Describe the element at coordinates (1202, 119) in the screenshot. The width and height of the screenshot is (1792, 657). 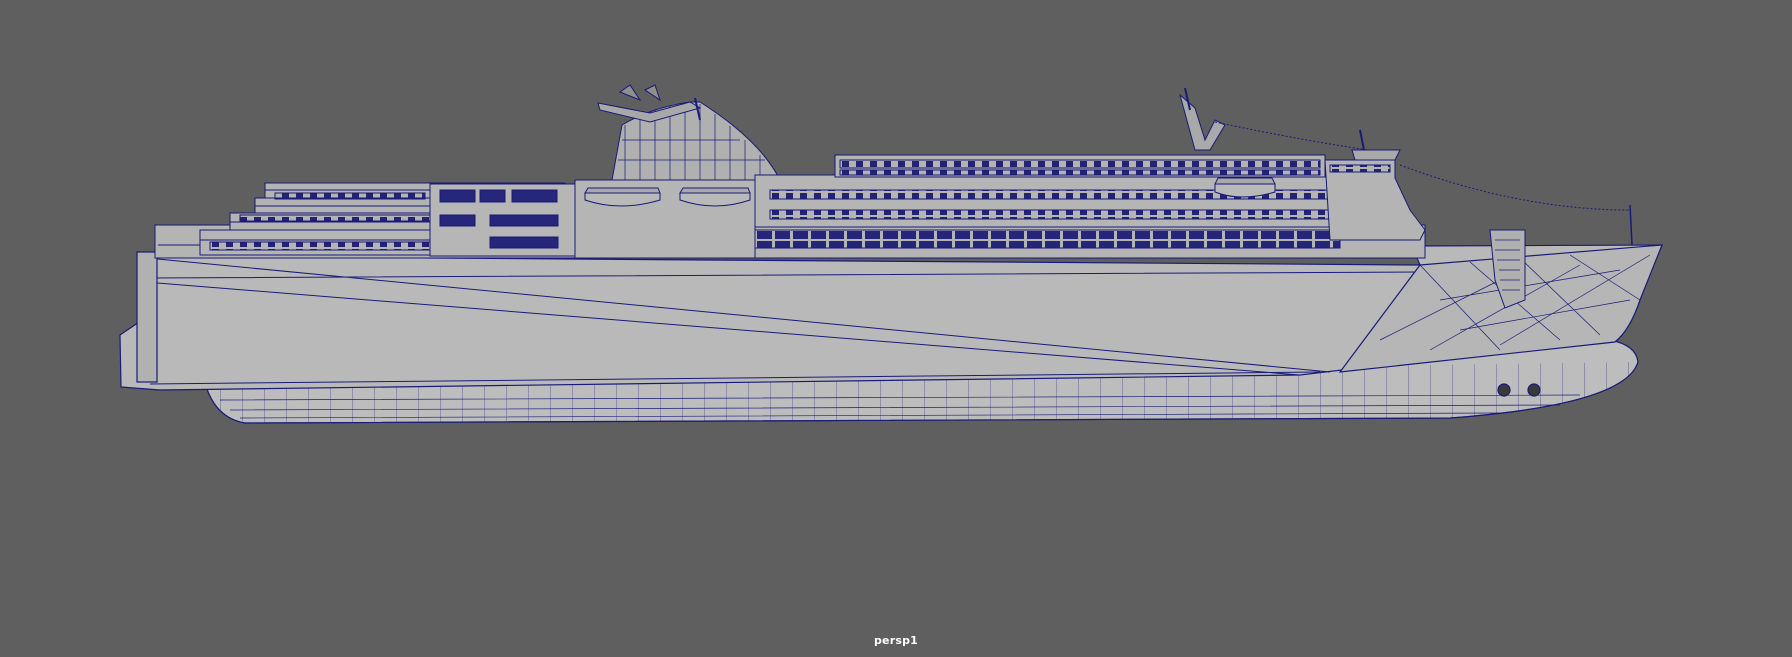
I see `main-mast` at that location.